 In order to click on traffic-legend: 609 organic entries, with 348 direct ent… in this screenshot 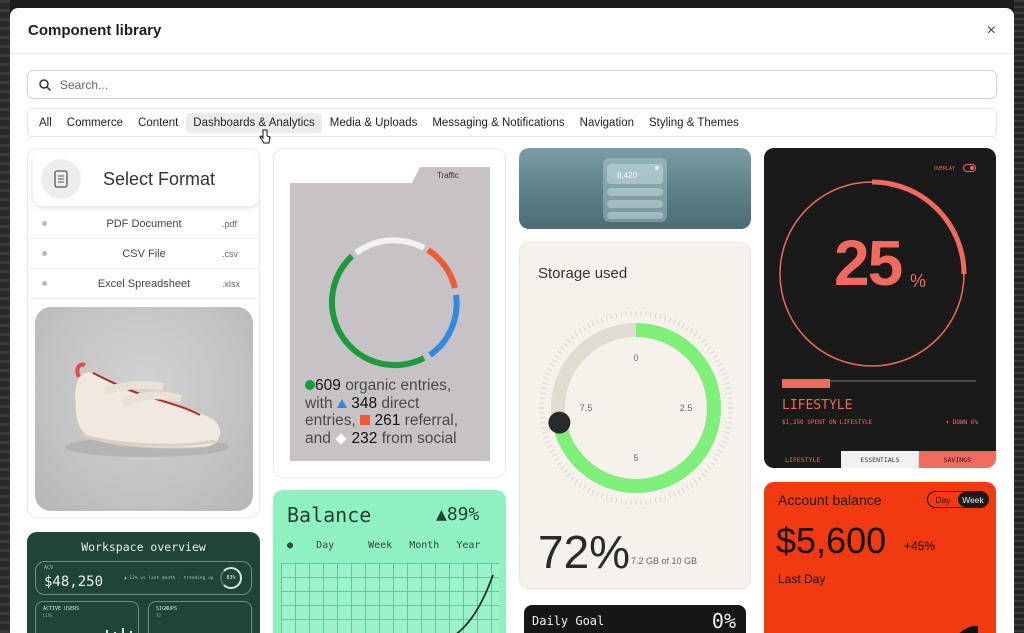, I will do `click(391, 412)`.